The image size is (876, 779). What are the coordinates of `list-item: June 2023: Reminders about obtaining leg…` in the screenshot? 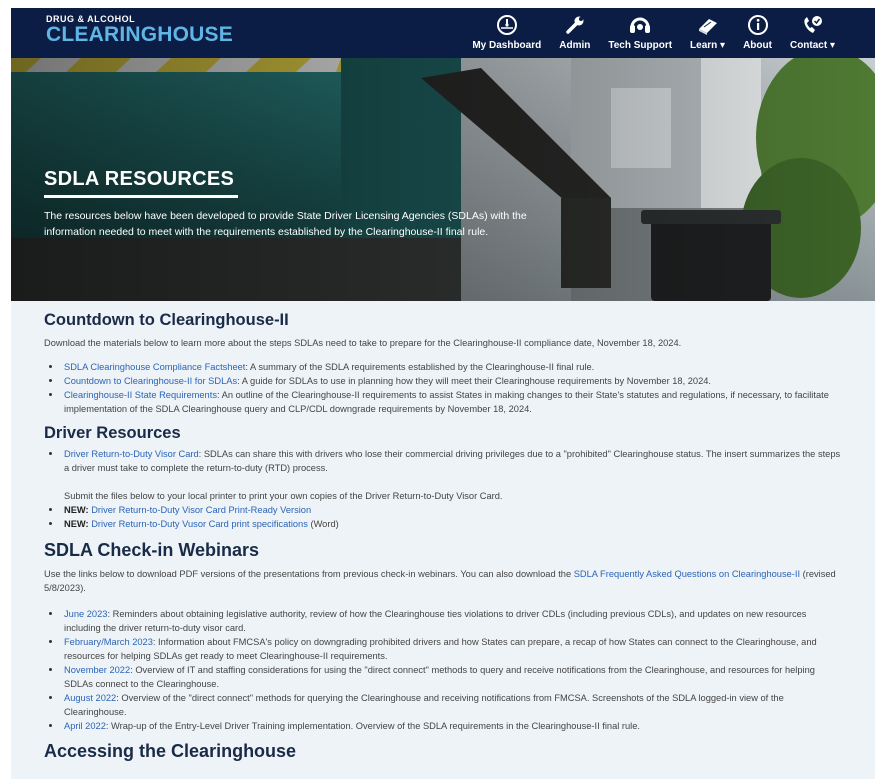 It's located at (444, 621).